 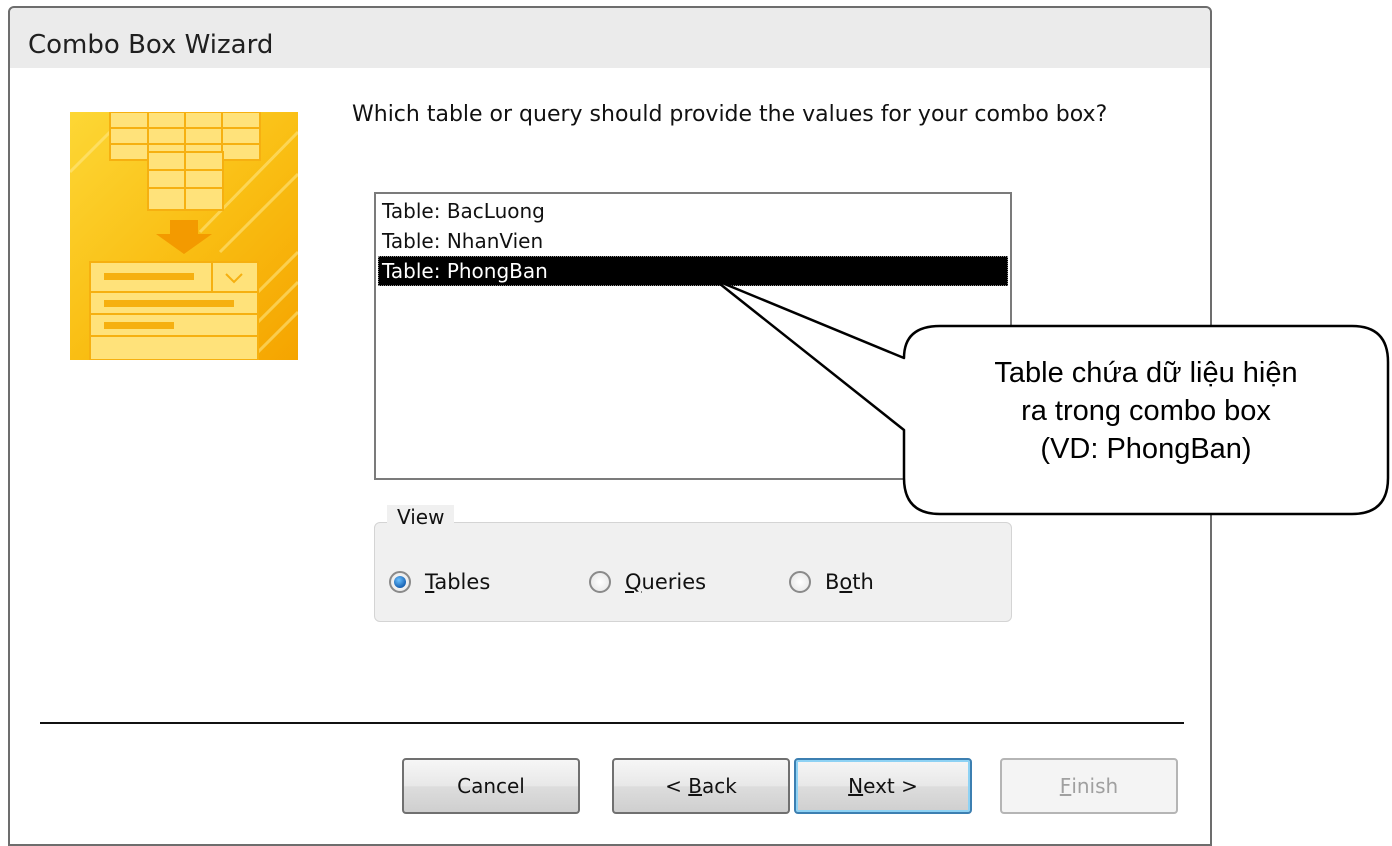 What do you see at coordinates (491, 786) in the screenshot?
I see `cancel-button: Cancel` at bounding box center [491, 786].